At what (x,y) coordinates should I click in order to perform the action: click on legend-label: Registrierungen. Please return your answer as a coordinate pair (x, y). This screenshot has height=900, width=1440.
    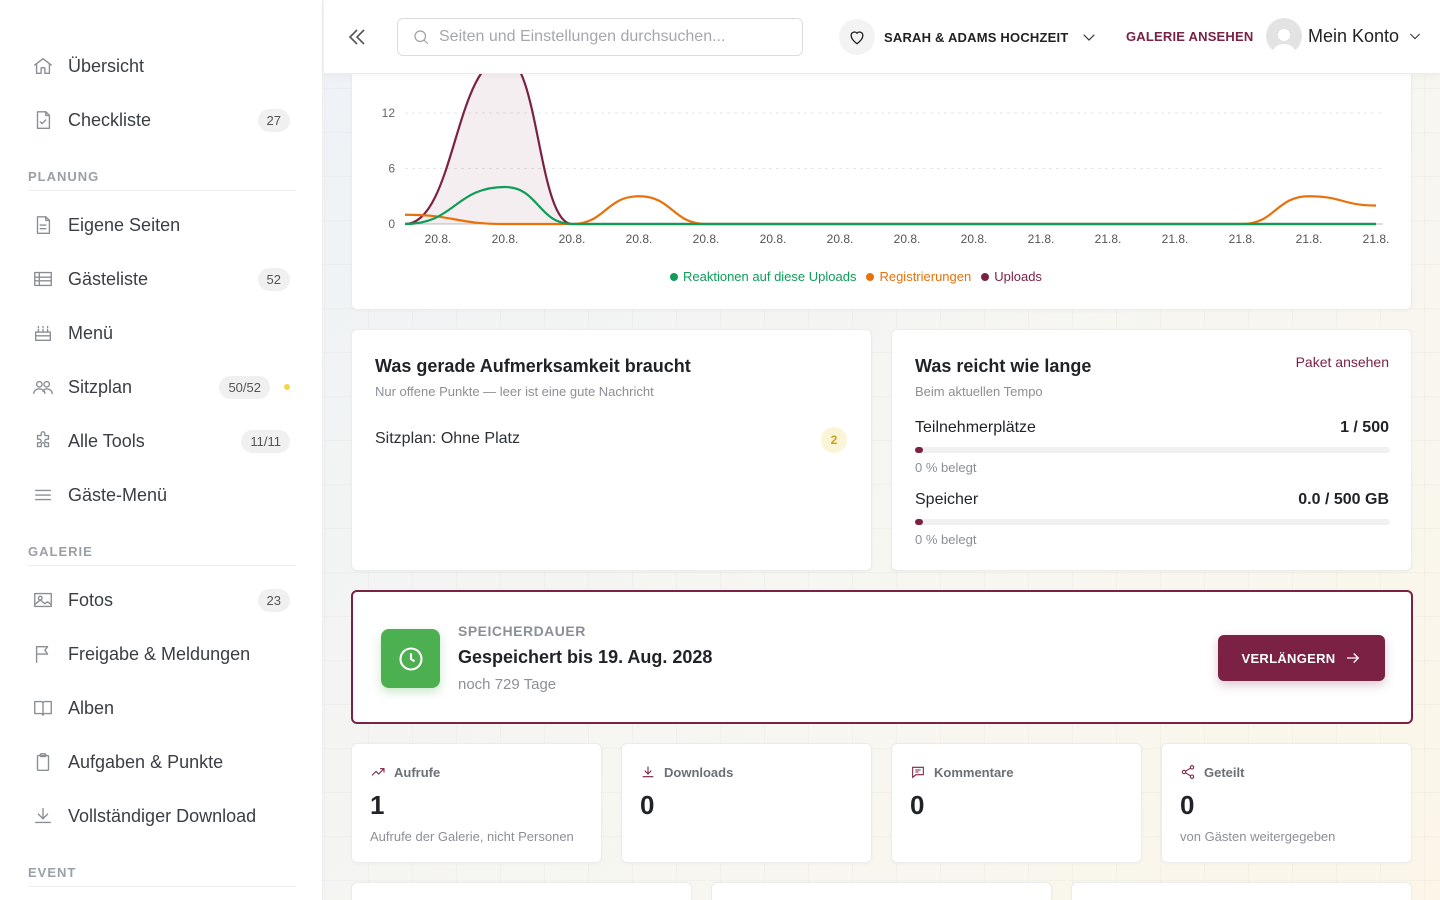
    Looking at the image, I should click on (925, 276).